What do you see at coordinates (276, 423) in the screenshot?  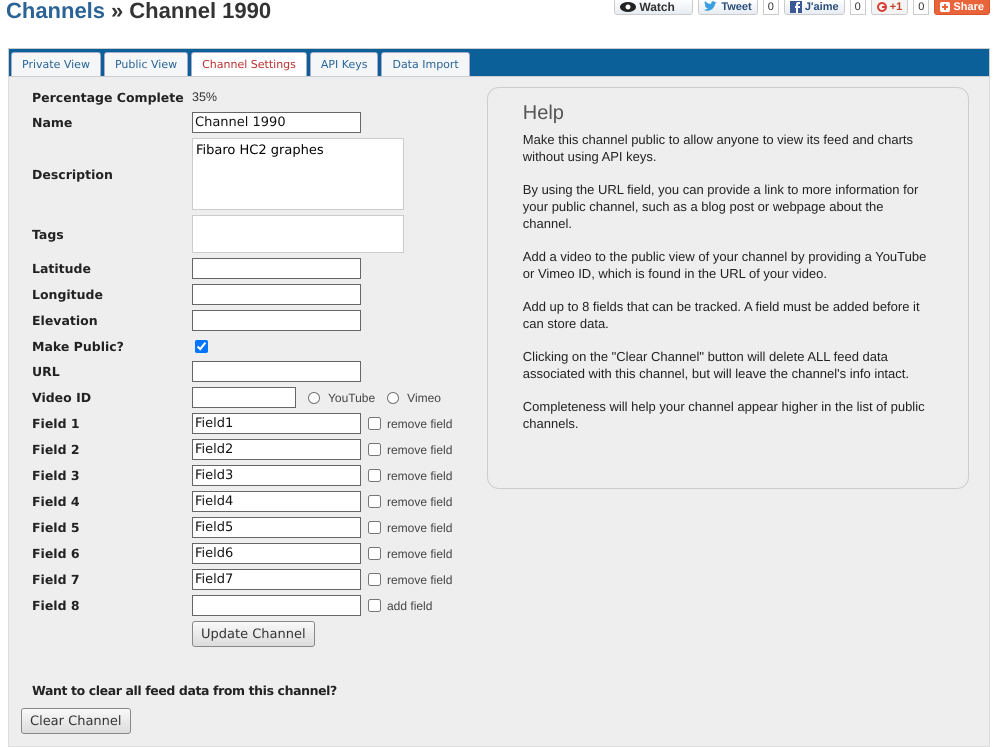 I see `field-name-input: Field1` at bounding box center [276, 423].